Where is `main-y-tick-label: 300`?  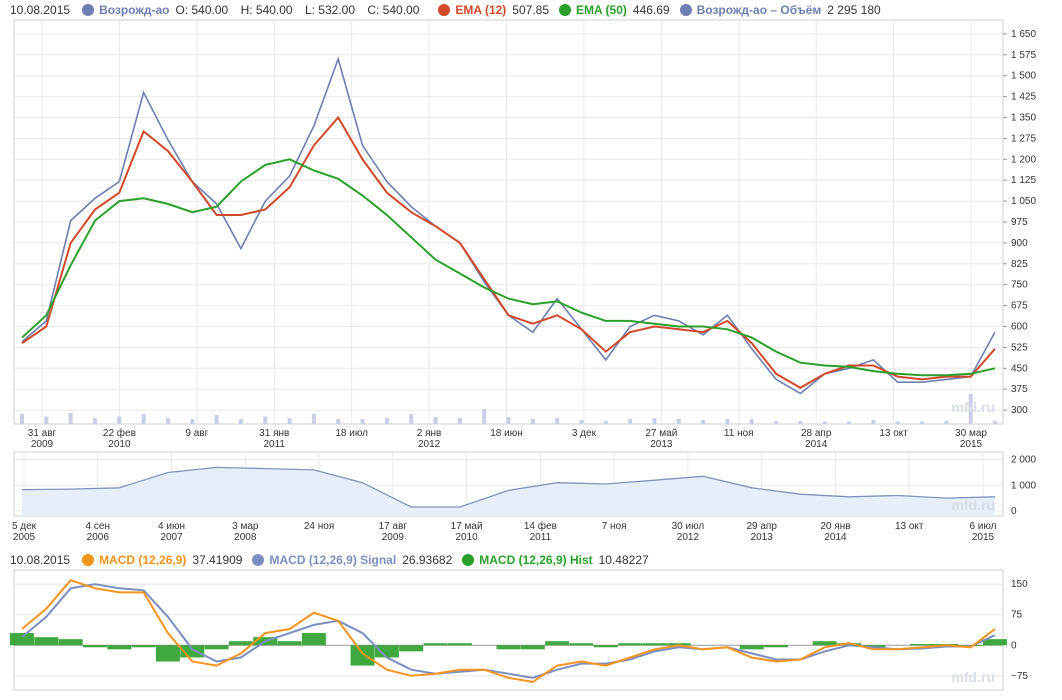
main-y-tick-label: 300 is located at coordinates (1019, 410).